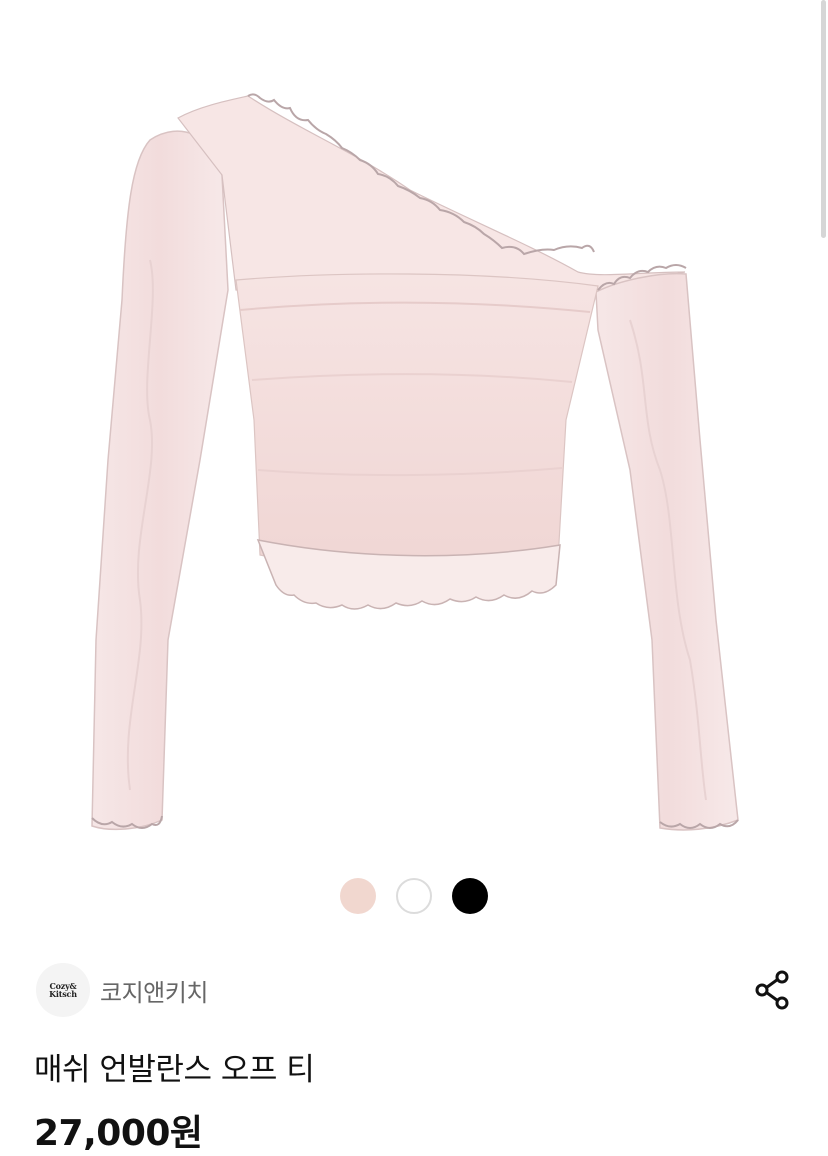 This screenshot has height=1156, width=828. Describe the element at coordinates (174, 1070) in the screenshot. I see `product-title: 매쉬 언발란스 오프 티` at that location.